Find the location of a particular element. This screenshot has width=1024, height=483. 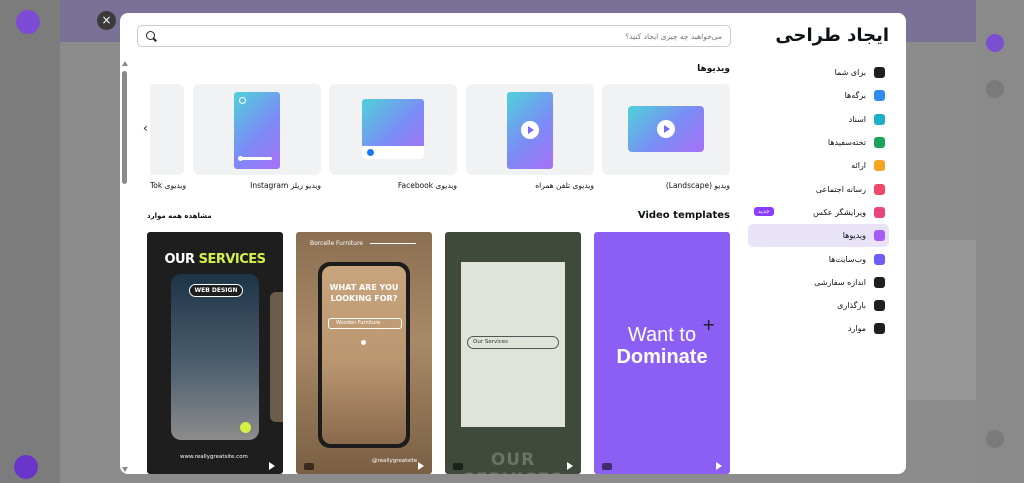

template-tag: WEB DESIGN is located at coordinates (216, 290).